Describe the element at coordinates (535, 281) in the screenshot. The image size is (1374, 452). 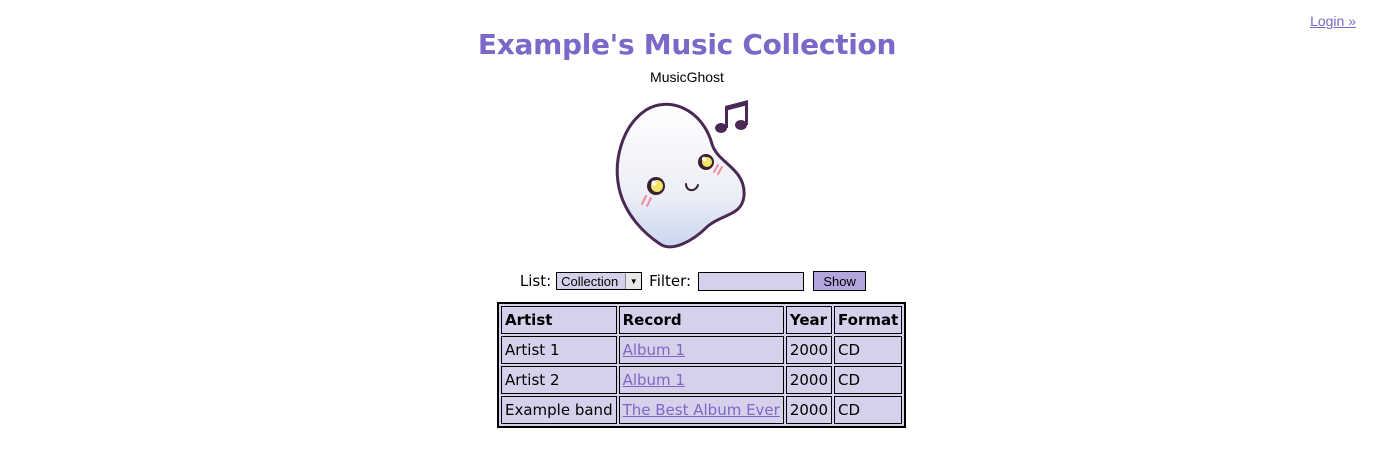
I see `list-label: List:` at that location.